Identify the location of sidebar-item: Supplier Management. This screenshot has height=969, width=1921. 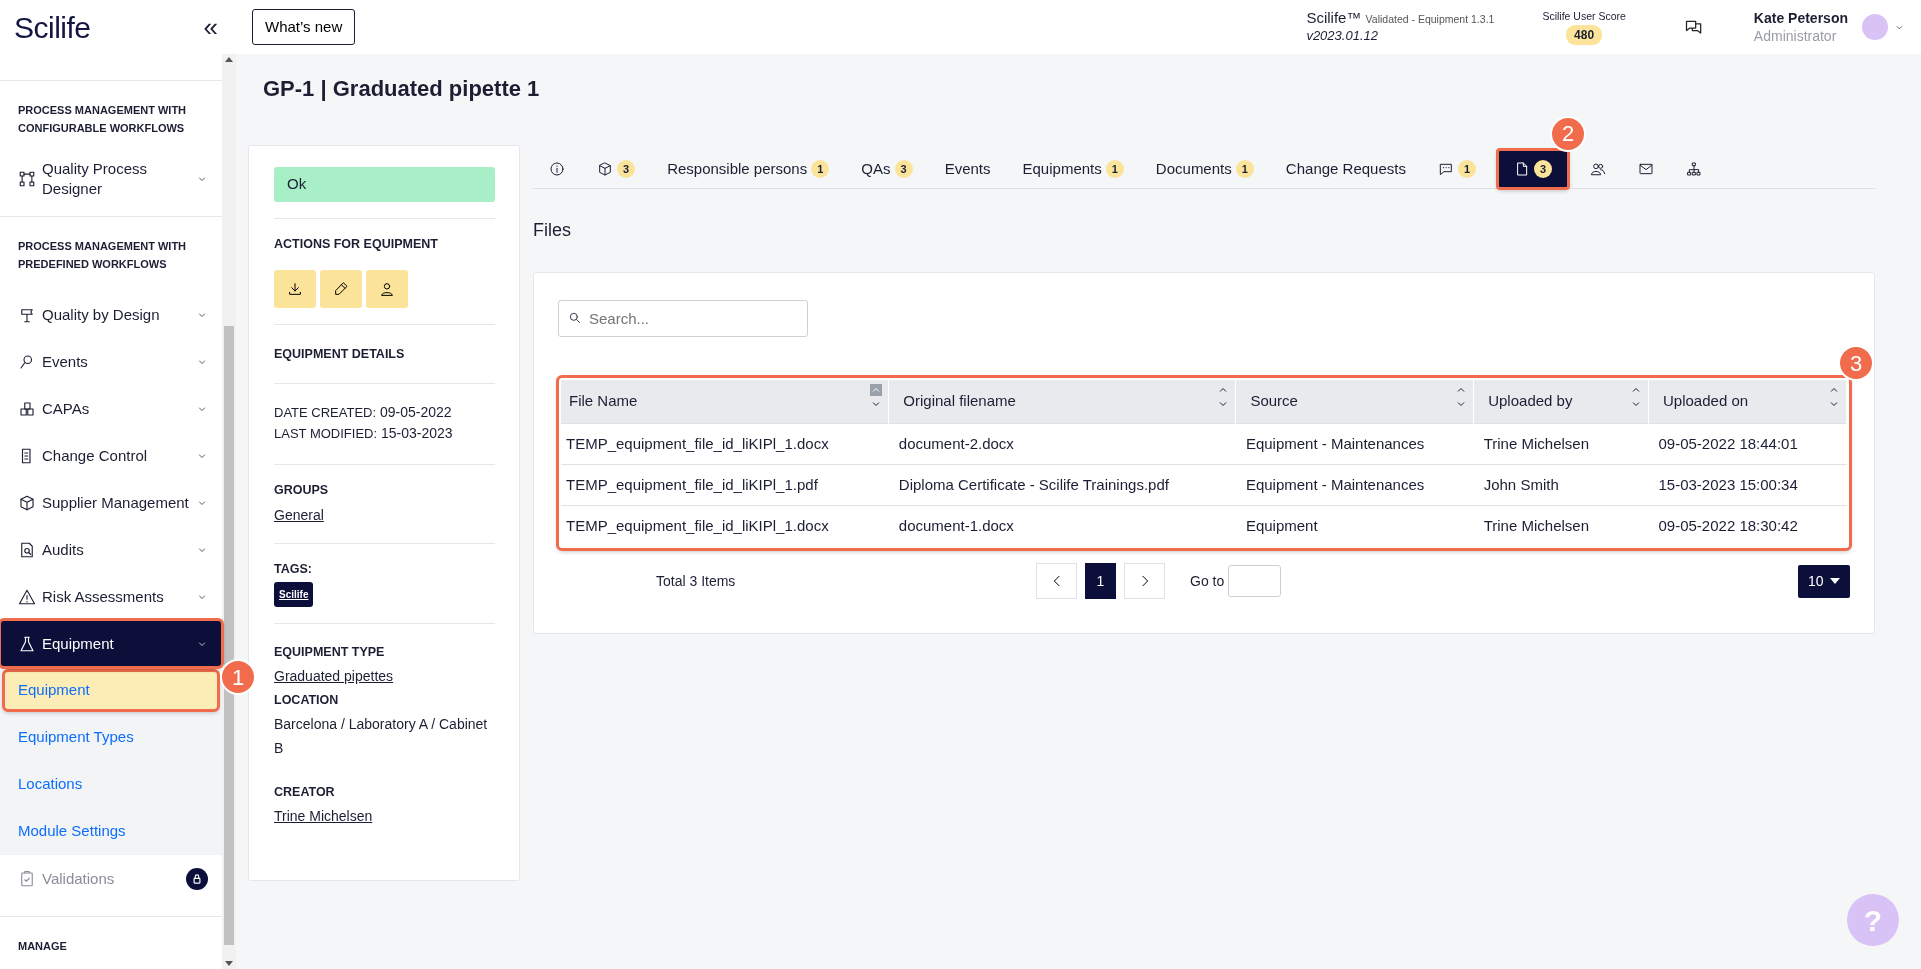
(111, 502).